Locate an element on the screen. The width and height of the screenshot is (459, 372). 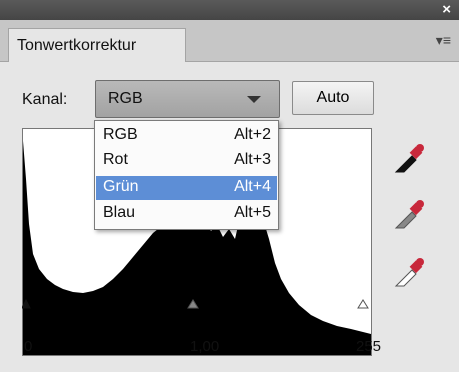
white-point-value: 255 is located at coordinates (368, 346).